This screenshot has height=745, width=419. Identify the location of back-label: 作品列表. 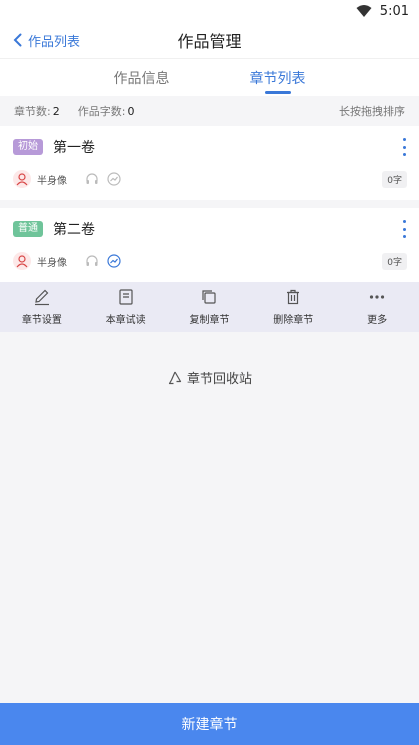
(54, 42).